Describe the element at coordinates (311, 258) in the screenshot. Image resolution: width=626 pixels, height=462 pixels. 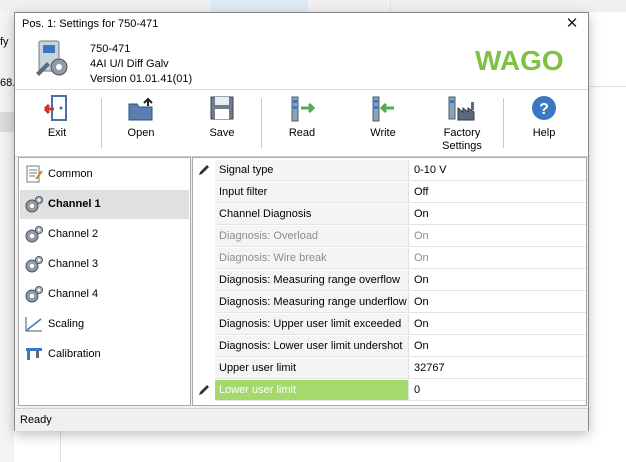
I see `property-name: Diagnosis: Wire break` at that location.